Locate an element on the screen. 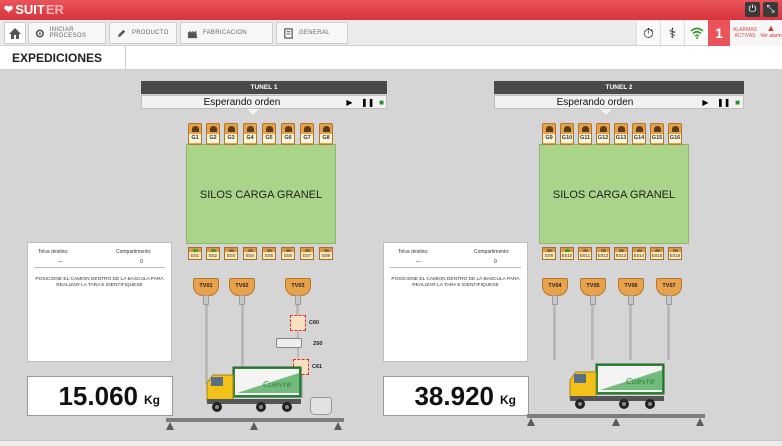 The width and height of the screenshot is (782, 446). toolbar-label: PRODUCTO is located at coordinates (150, 33).